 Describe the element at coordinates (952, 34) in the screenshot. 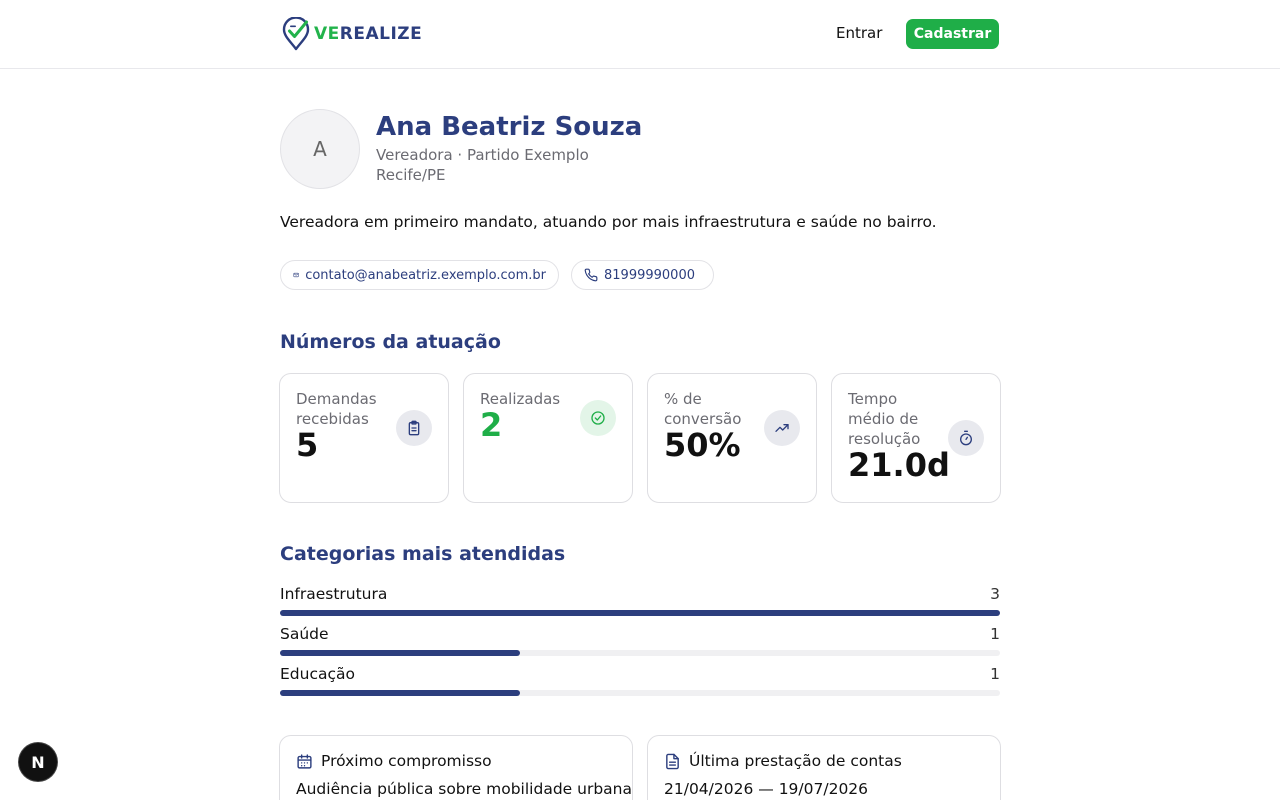

I see `signup-button: Cadastrar` at that location.